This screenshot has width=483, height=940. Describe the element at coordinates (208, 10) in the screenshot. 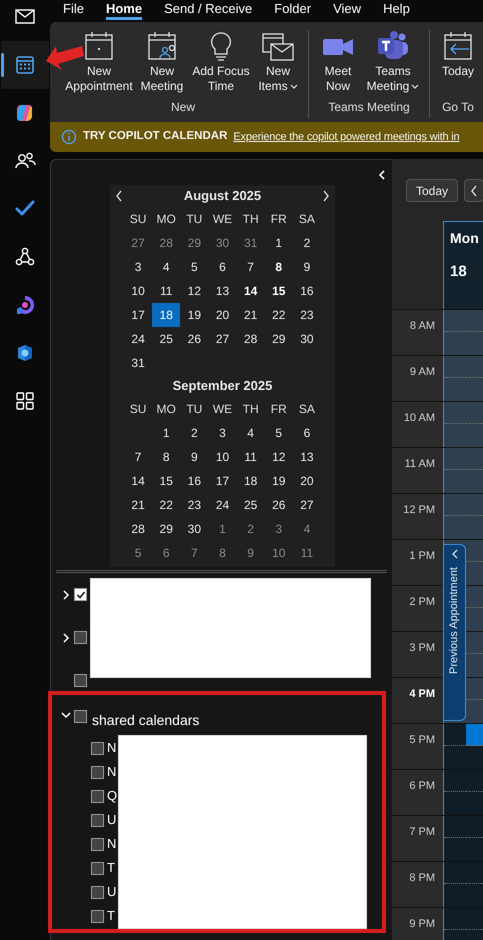

I see `menu-tab: Send / Receive` at that location.